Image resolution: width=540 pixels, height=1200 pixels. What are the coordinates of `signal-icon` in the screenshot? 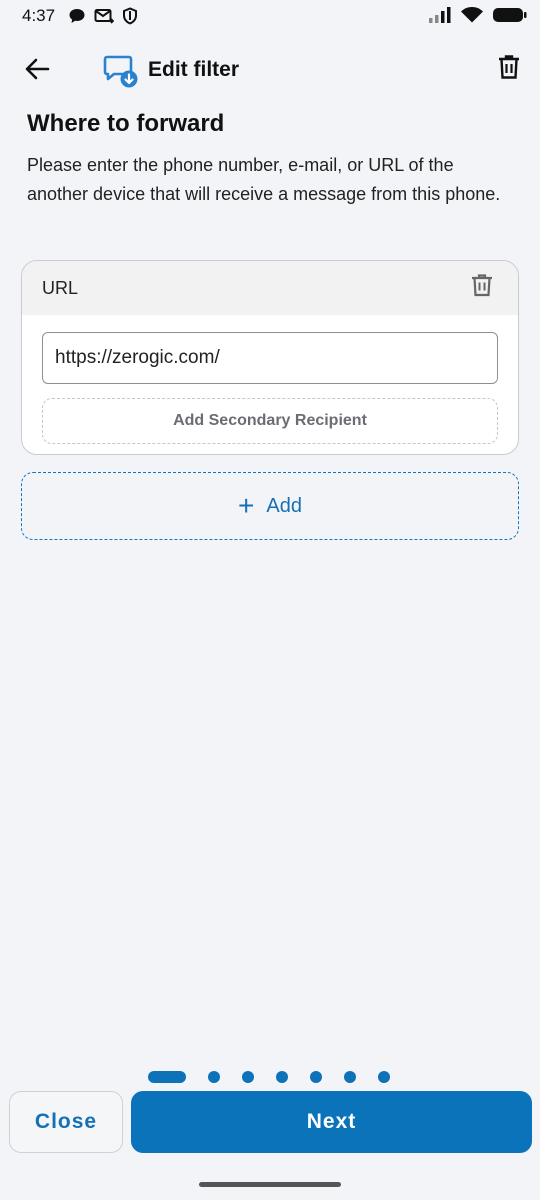 It's located at (440, 17).